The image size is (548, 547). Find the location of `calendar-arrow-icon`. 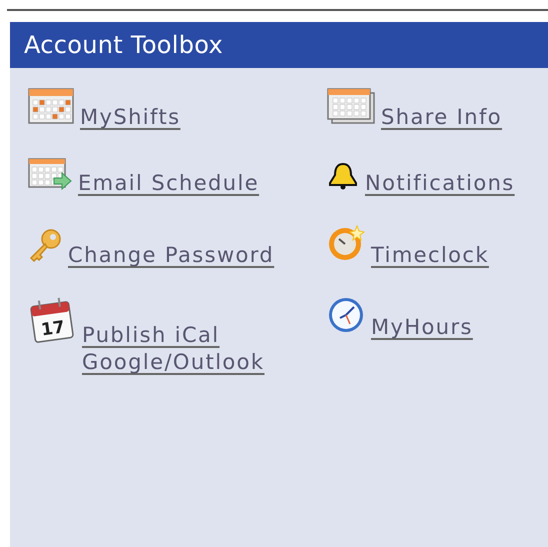

calendar-arrow-icon is located at coordinates (50, 174).